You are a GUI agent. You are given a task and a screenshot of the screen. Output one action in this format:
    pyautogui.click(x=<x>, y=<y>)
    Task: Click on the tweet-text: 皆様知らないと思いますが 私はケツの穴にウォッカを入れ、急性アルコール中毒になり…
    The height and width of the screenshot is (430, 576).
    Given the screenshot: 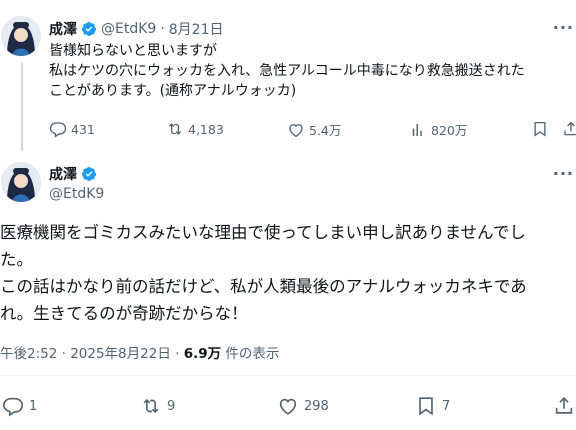 What is the action you would take?
    pyautogui.click(x=287, y=71)
    